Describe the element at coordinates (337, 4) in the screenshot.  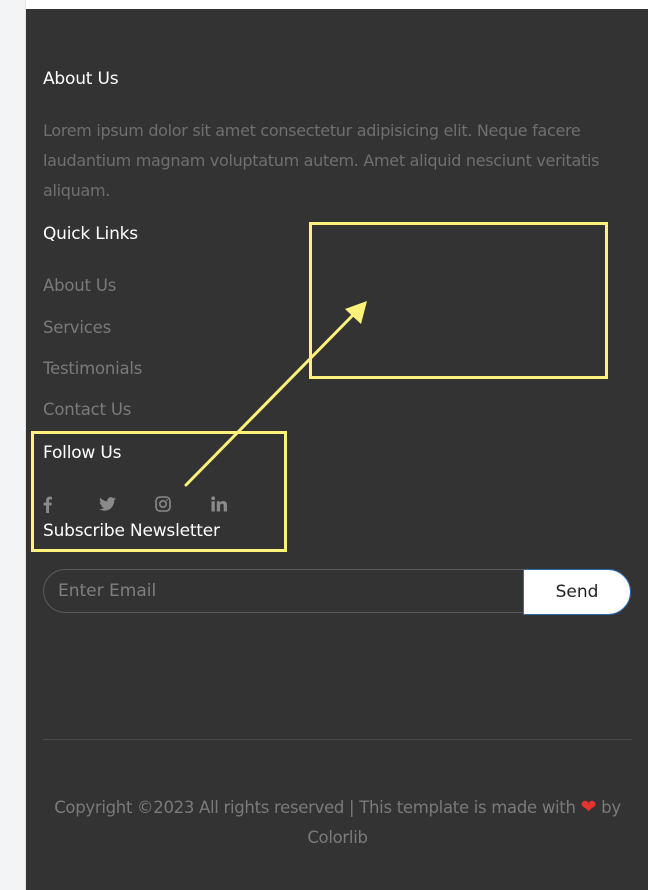
I see `top-content-edge` at that location.